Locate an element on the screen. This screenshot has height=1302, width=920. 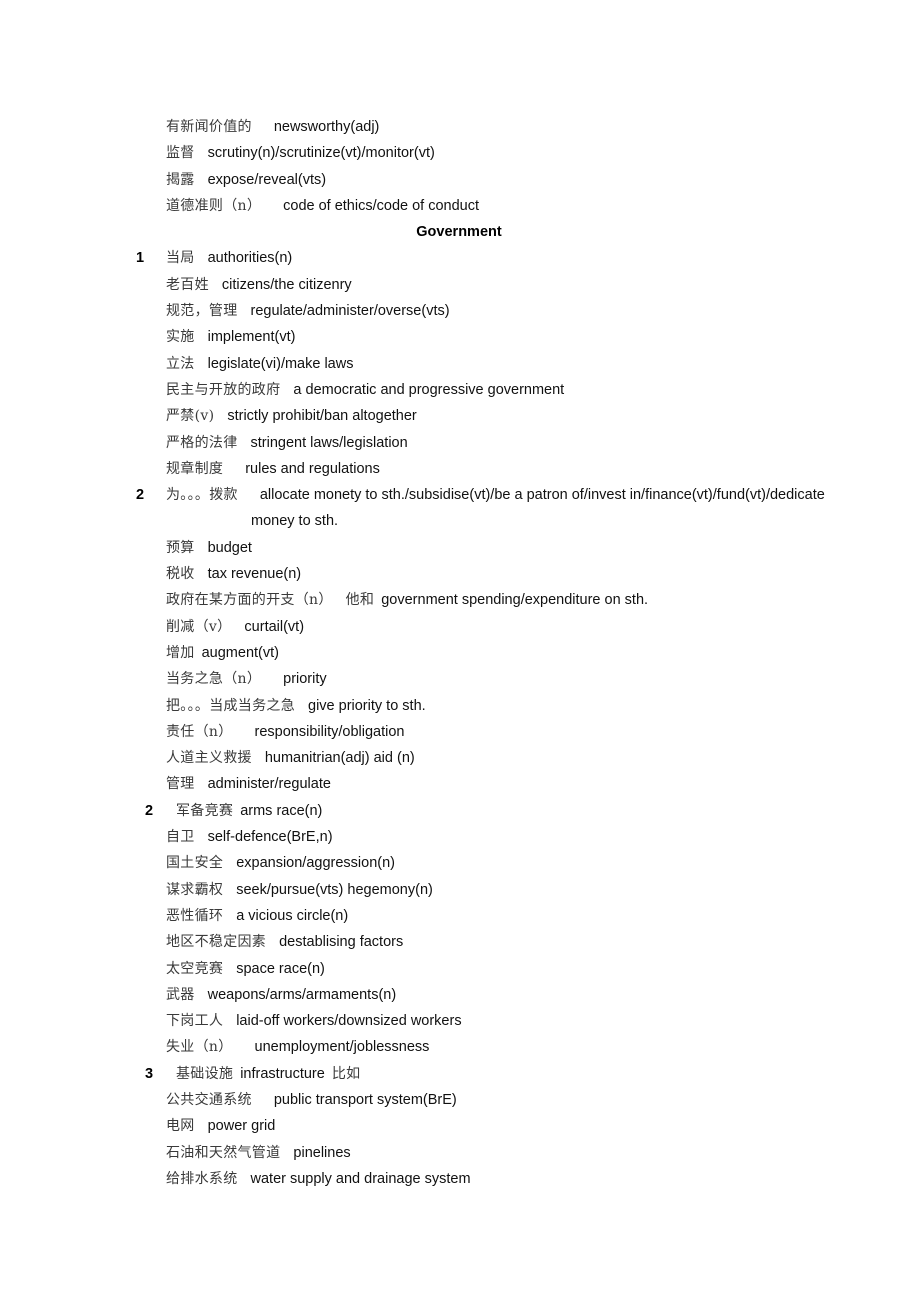
entry-chinese-term: 立法 is located at coordinates (180, 363).